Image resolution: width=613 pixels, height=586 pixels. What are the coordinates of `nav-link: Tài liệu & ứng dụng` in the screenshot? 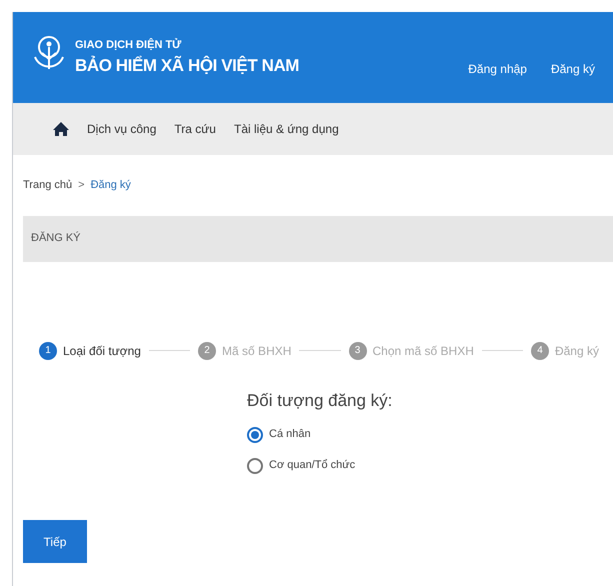 It's located at (286, 129).